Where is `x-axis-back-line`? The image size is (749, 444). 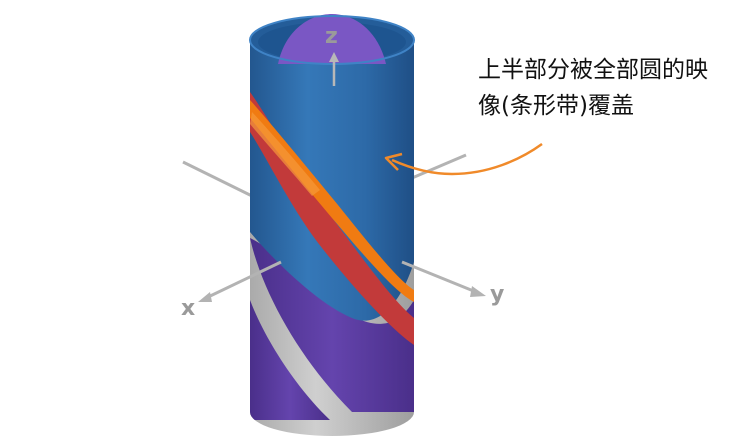 x-axis-back-line is located at coordinates (217, 179).